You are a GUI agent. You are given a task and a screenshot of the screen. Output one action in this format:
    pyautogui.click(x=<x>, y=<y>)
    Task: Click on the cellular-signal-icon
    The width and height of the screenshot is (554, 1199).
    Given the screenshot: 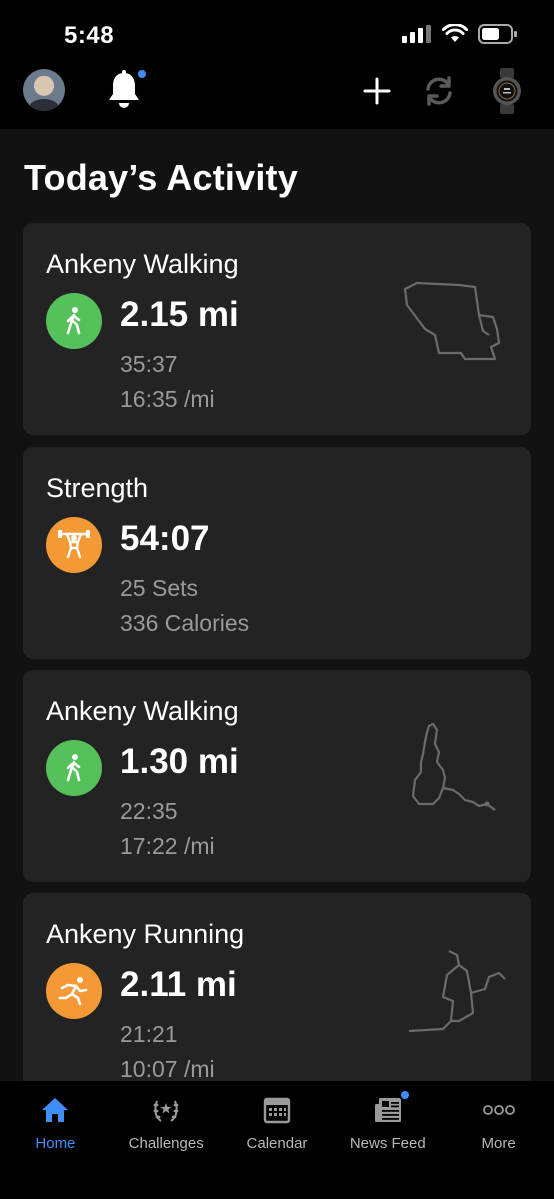 What is the action you would take?
    pyautogui.click(x=416, y=34)
    